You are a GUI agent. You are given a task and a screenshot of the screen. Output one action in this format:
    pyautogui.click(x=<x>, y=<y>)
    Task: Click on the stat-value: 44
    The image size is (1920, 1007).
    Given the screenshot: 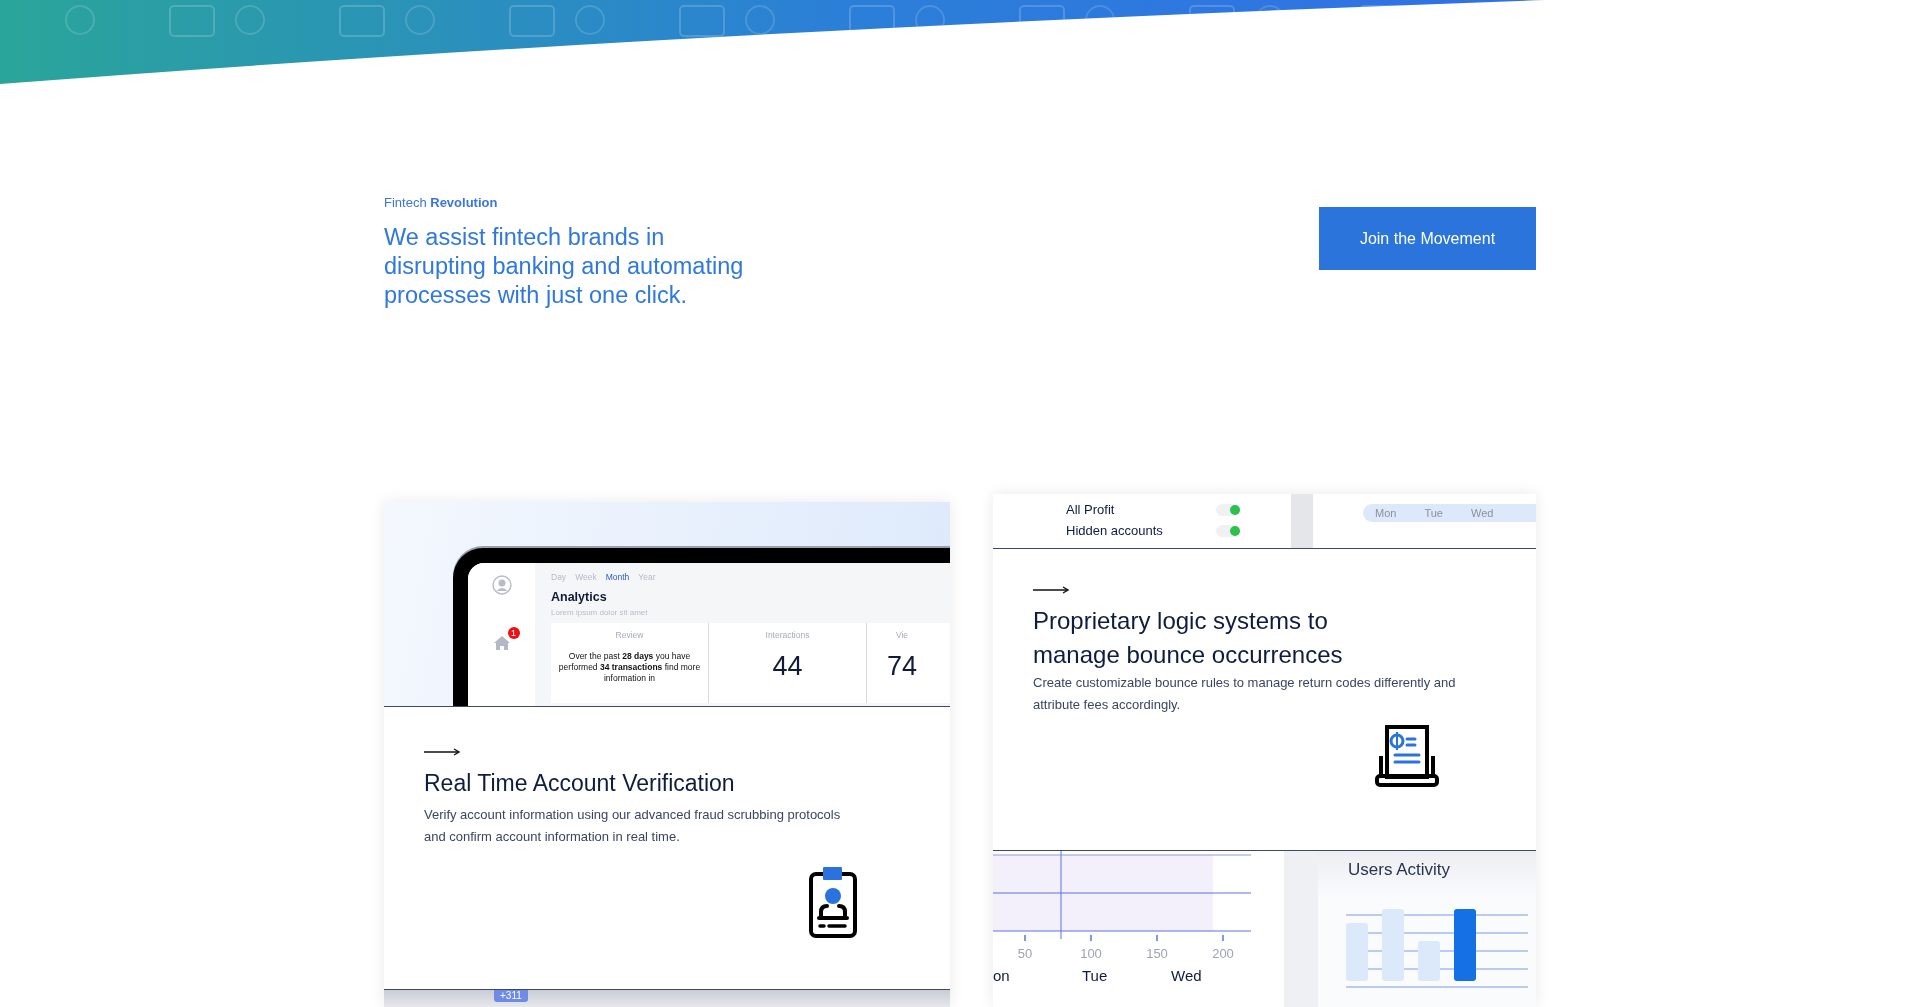 What is the action you would take?
    pyautogui.click(x=787, y=667)
    